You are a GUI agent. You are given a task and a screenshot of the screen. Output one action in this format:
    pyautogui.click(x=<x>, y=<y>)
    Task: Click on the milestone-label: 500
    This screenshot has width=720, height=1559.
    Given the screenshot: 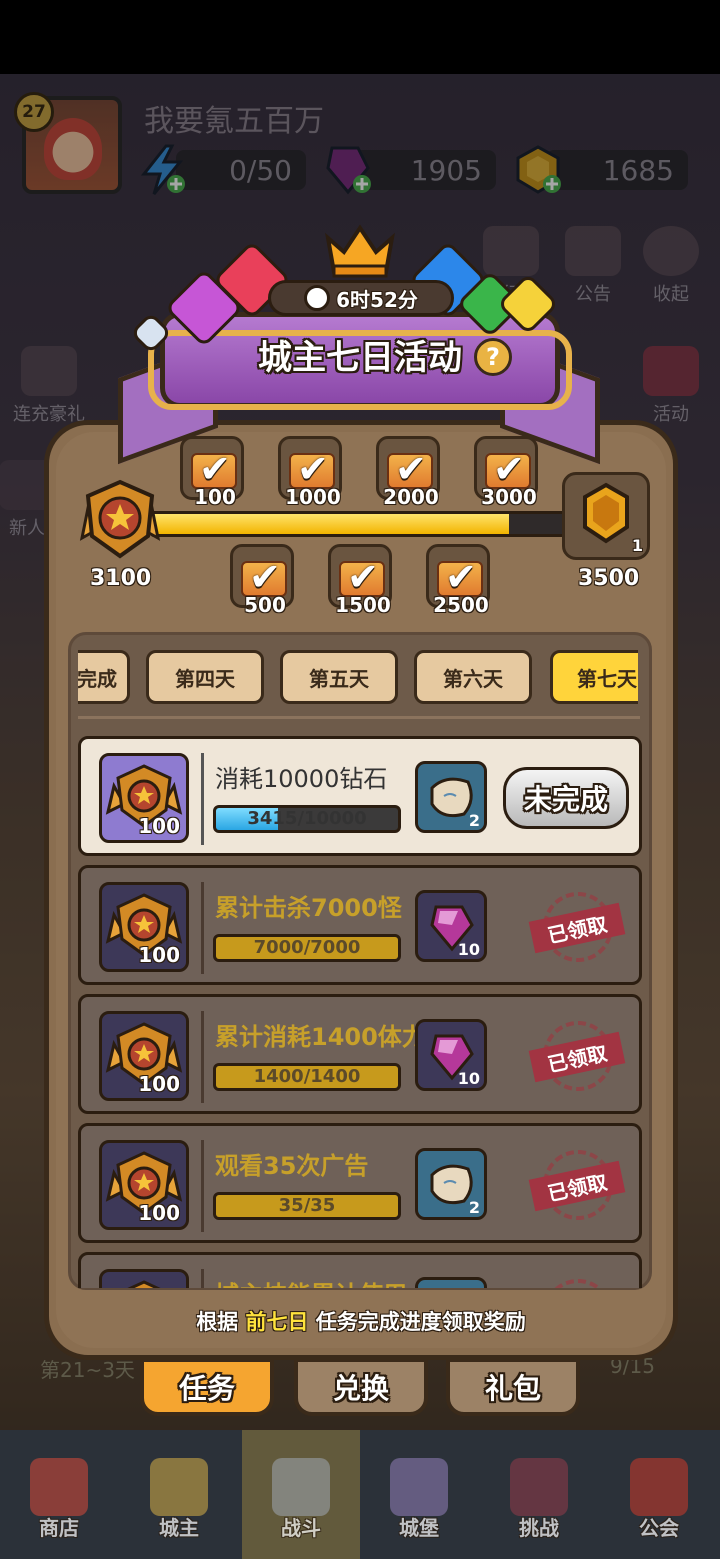 What is the action you would take?
    pyautogui.click(x=265, y=605)
    